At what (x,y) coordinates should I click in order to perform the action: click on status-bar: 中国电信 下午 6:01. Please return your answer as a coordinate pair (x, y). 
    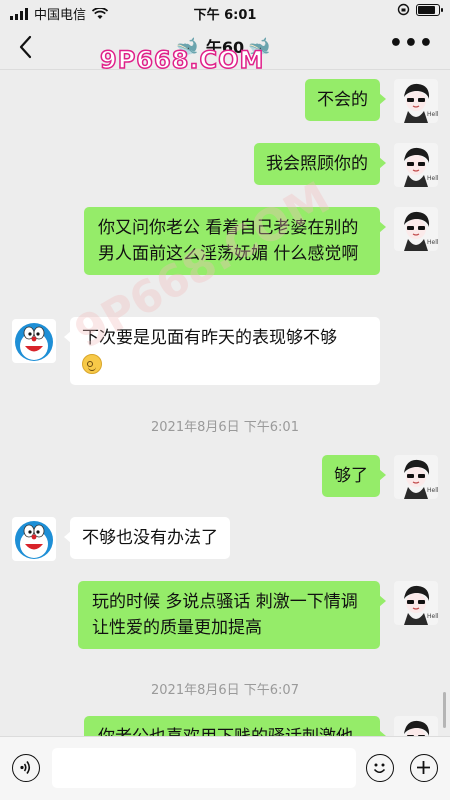
    Looking at the image, I should click on (225, 12).